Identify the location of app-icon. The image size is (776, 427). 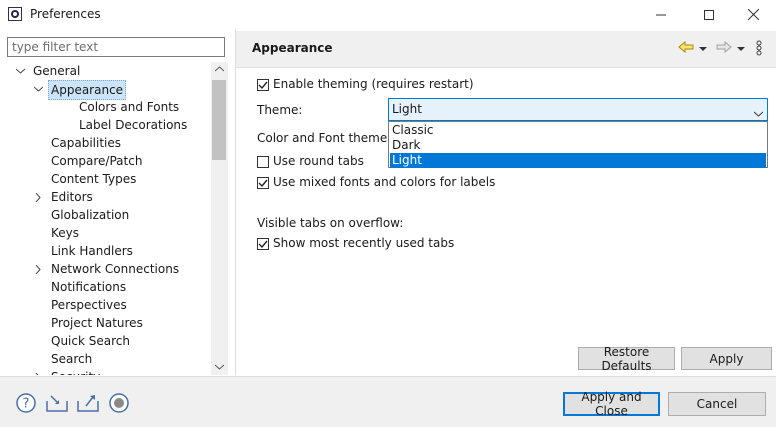
(15, 14).